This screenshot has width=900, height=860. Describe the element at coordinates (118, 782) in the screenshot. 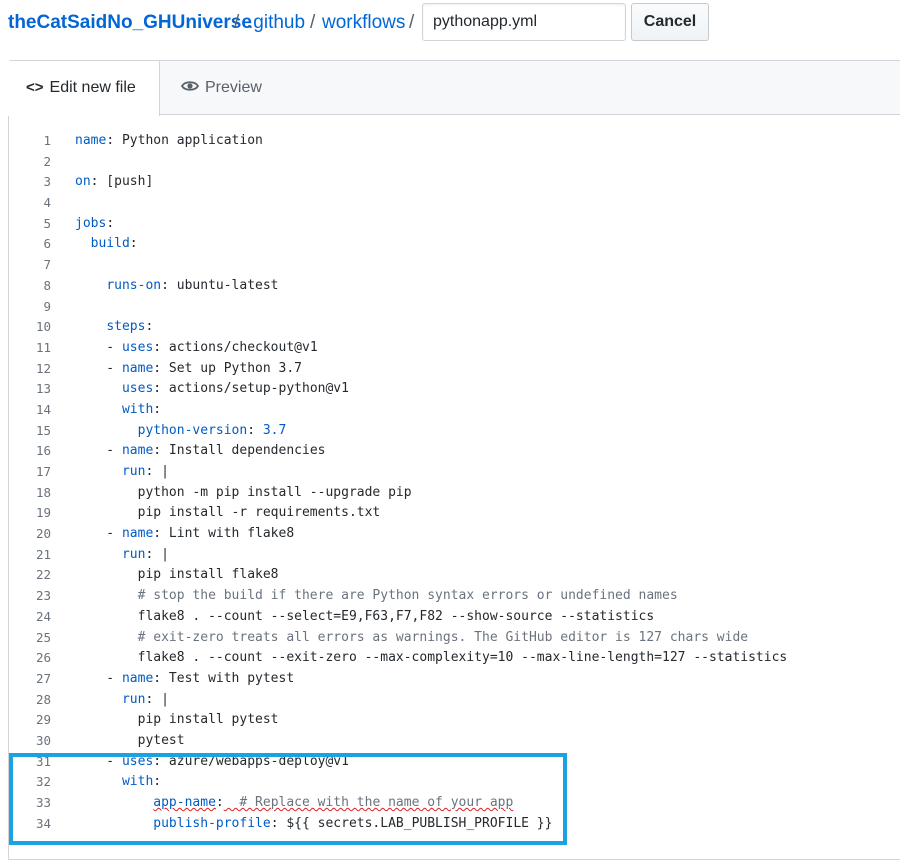

I see `line-content: with:` at that location.